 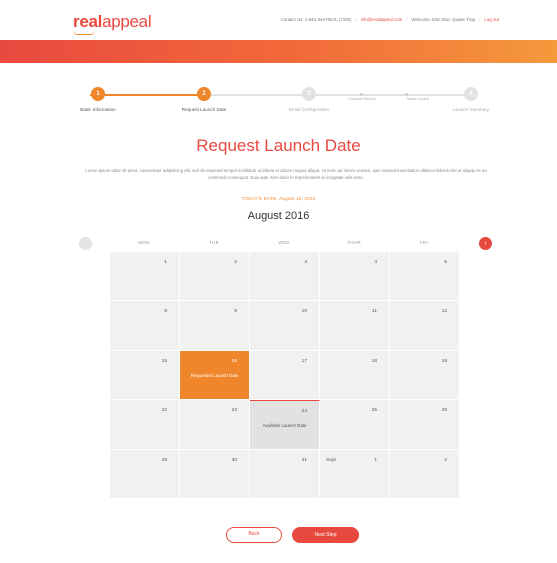 I want to click on step-2-circle: 2, so click(x=204, y=94).